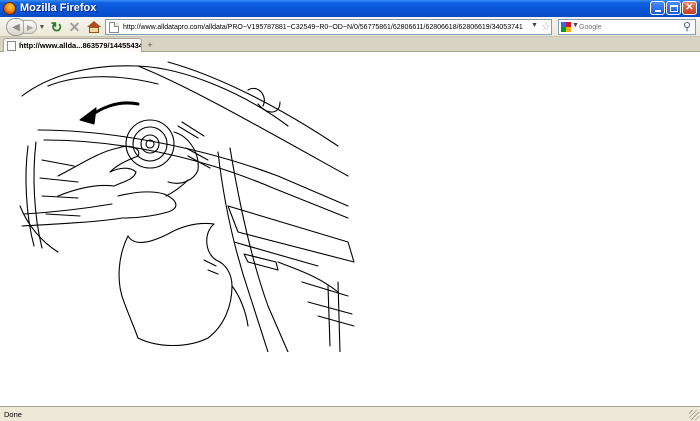 This screenshot has height=421, width=700. I want to click on reload-icon: ↻, so click(56, 26).